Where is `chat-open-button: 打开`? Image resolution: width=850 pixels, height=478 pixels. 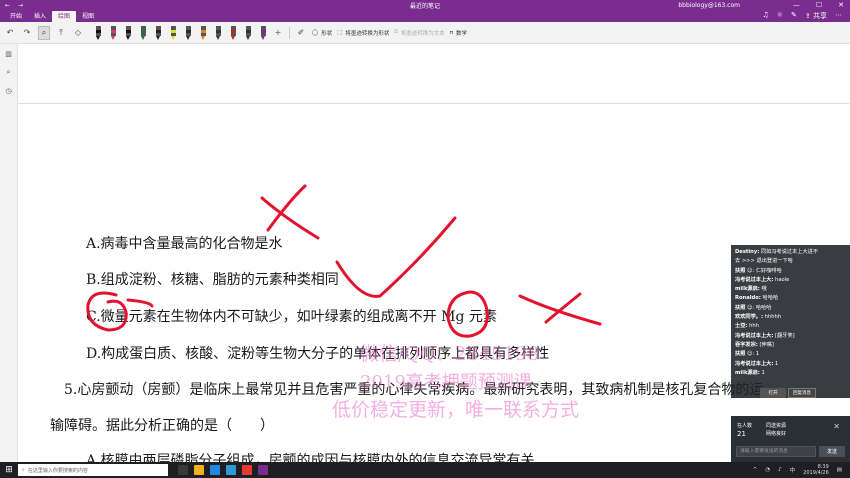 chat-open-button: 打开 is located at coordinates (773, 393).